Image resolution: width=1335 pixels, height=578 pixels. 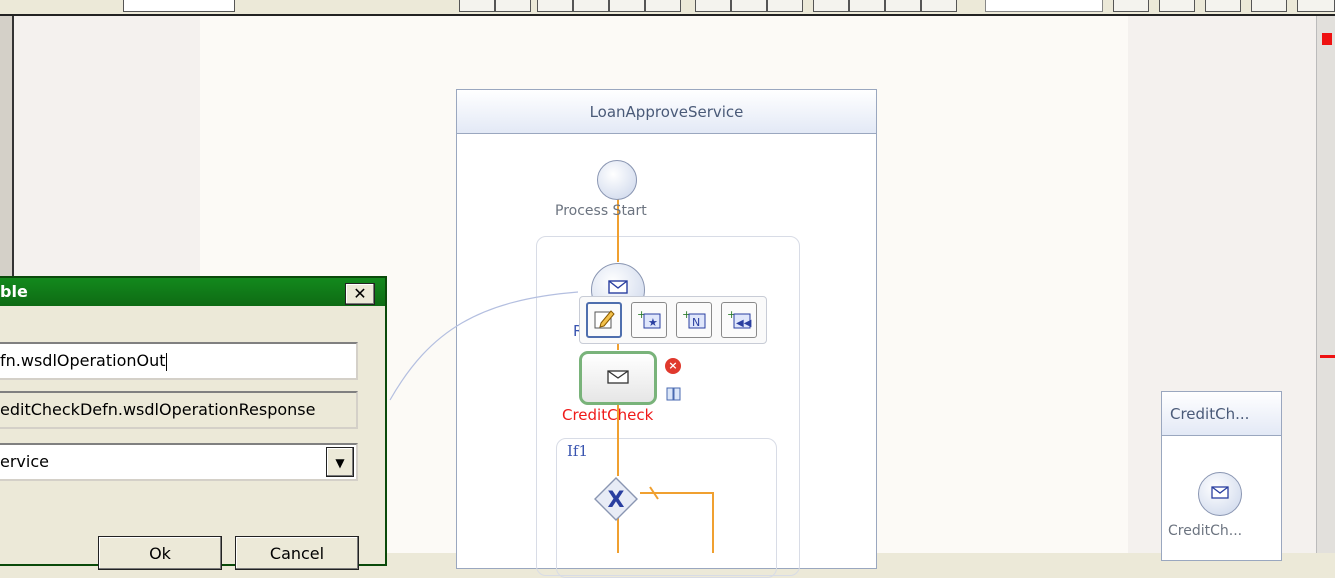 What do you see at coordinates (179, 410) in the screenshot?
I see `type-field: editCheckDefn.wsdlOperationResponse` at bounding box center [179, 410].